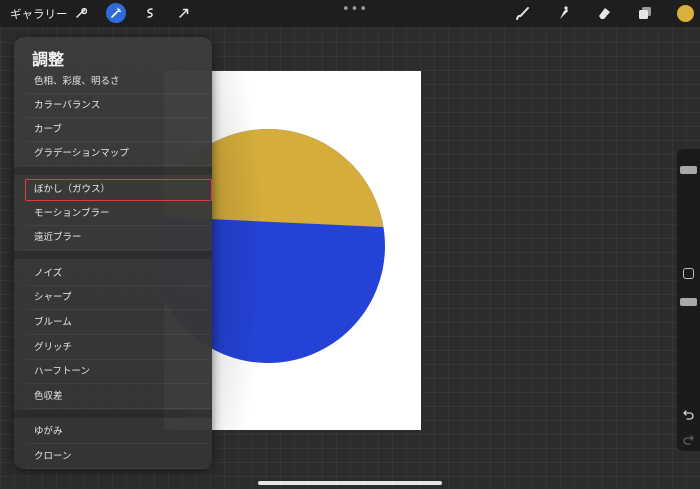 This screenshot has width=700, height=489. Describe the element at coordinates (688, 273) in the screenshot. I see `modify-button` at that location.